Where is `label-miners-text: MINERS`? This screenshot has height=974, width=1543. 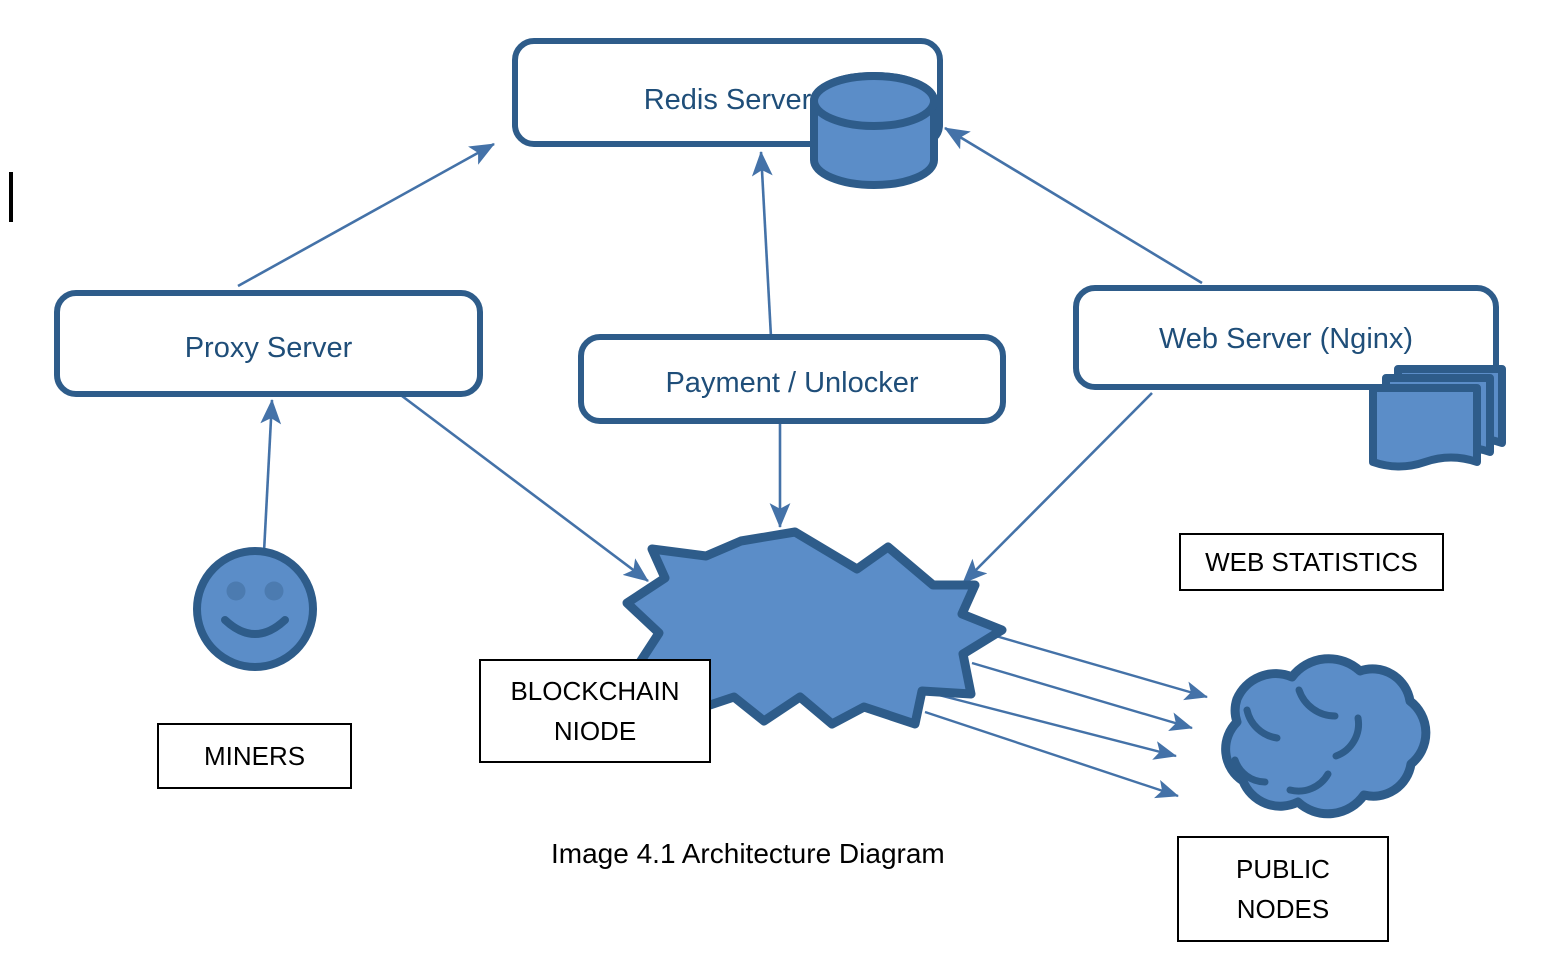 label-miners-text: MINERS is located at coordinates (254, 755).